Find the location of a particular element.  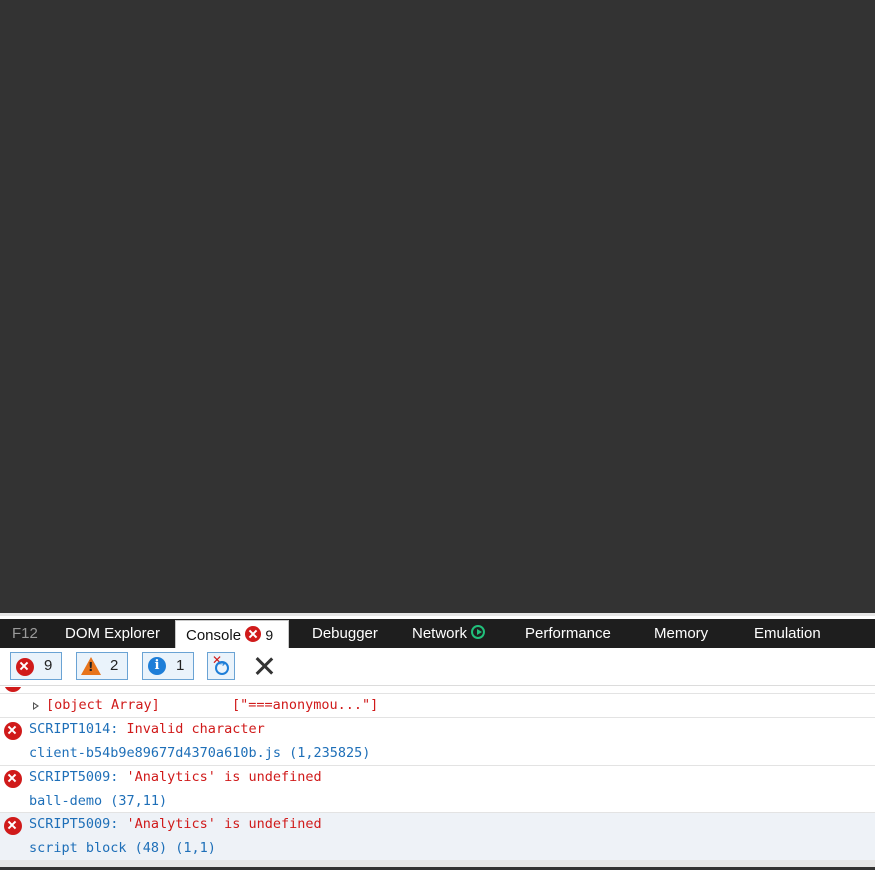

console-entry-message: SCRIPT1014: Invalid character is located at coordinates (147, 729).